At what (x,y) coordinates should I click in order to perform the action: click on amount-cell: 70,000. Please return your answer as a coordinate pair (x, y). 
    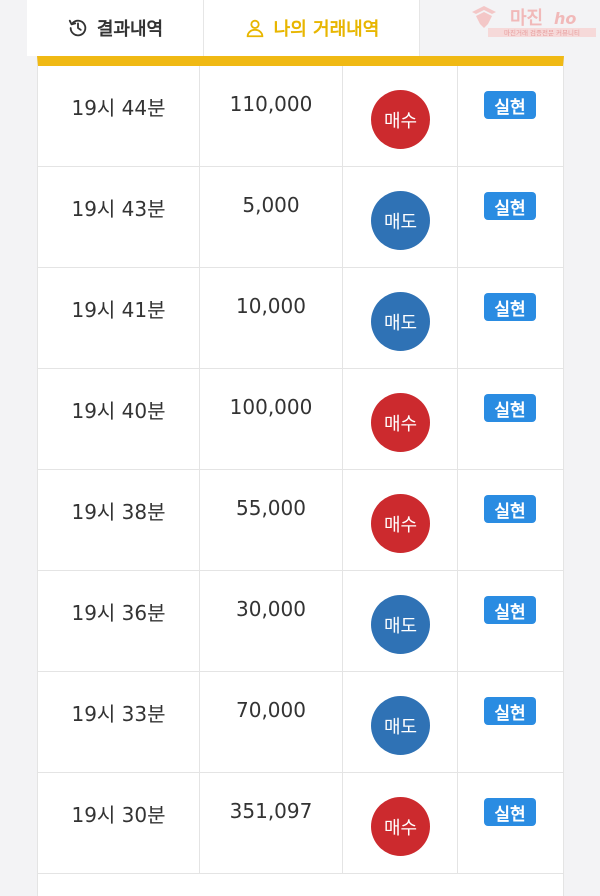
    Looking at the image, I should click on (271, 722).